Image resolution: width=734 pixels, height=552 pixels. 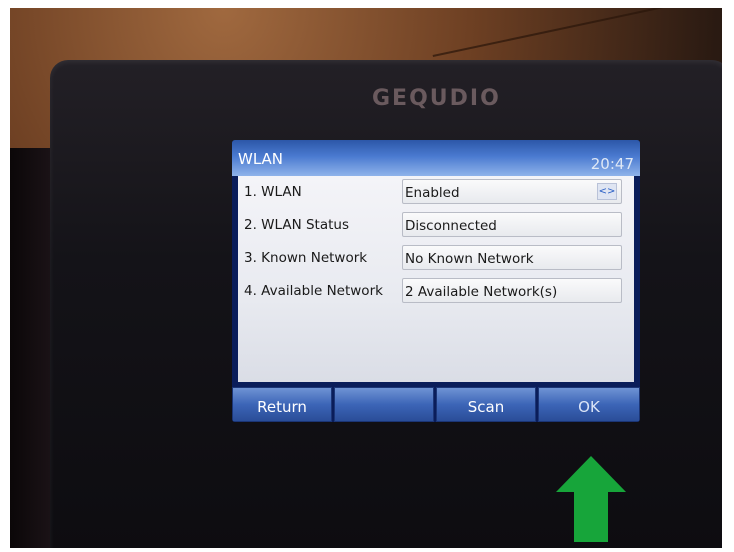 I want to click on title-bar: WLAN 20:47, so click(x=436, y=158).